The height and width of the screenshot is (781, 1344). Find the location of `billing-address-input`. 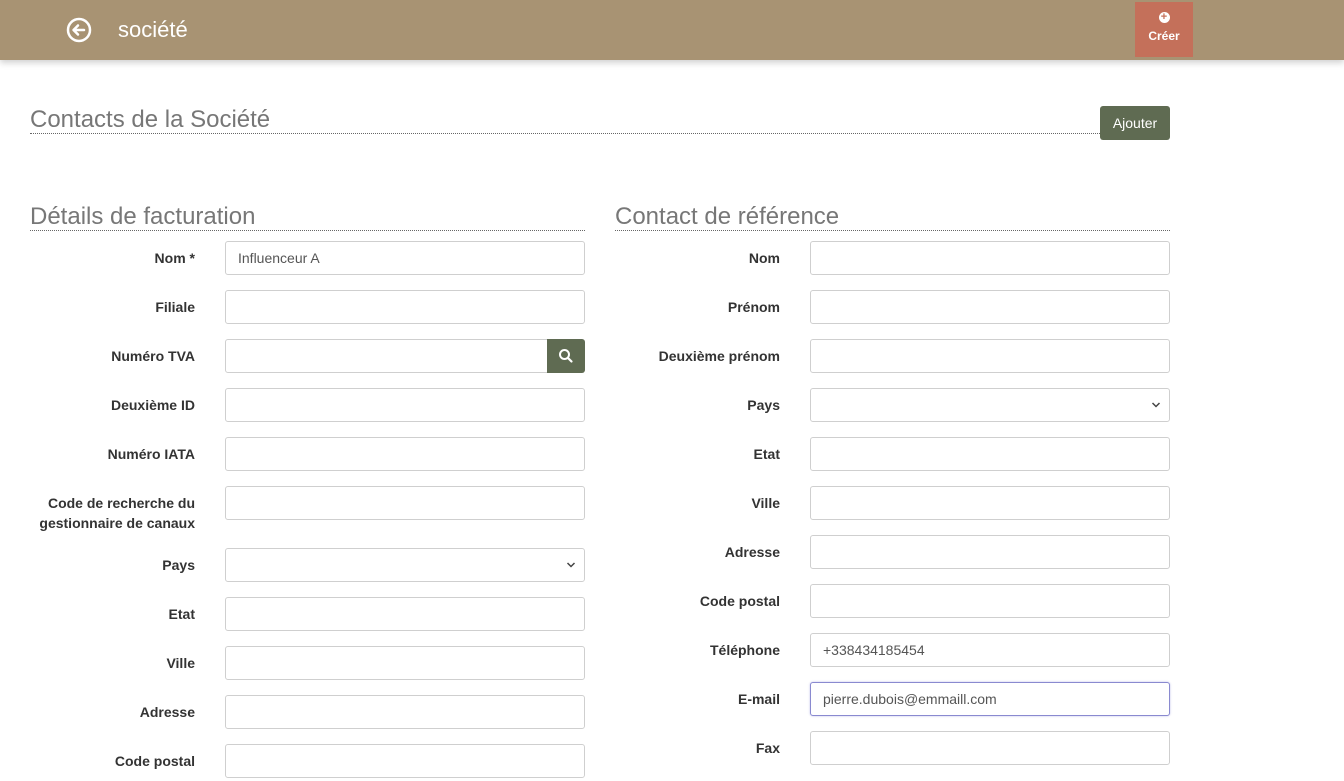

billing-address-input is located at coordinates (405, 712).